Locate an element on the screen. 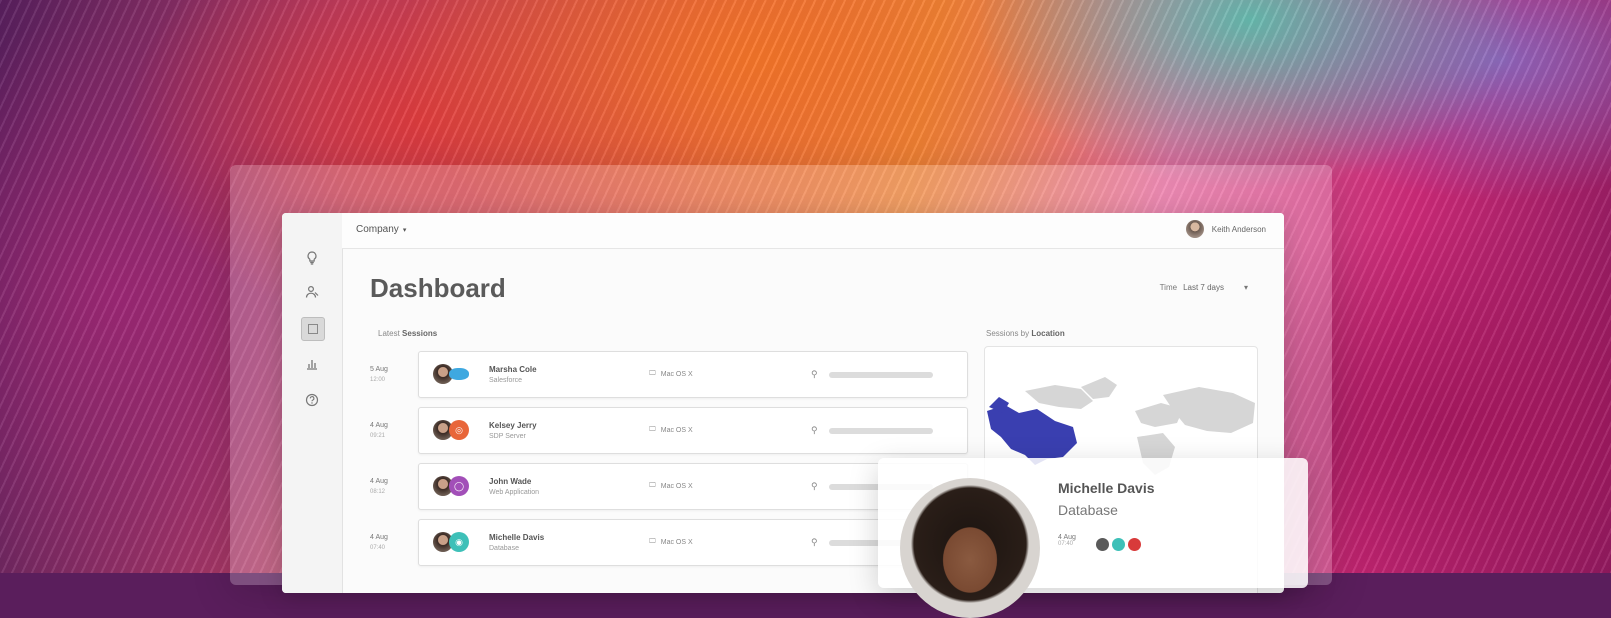 The height and width of the screenshot is (618, 1611). latest-sessions-label: Latest Sessions is located at coordinates (408, 333).